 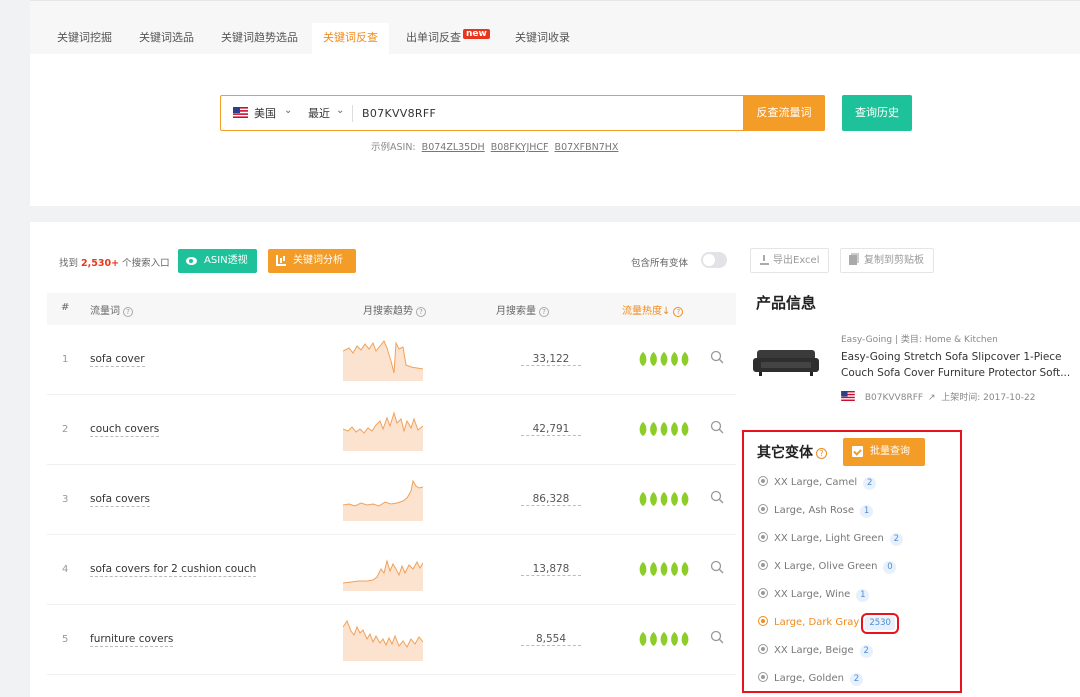 What do you see at coordinates (884, 452) in the screenshot?
I see `batch-query-button: 批量查询` at bounding box center [884, 452].